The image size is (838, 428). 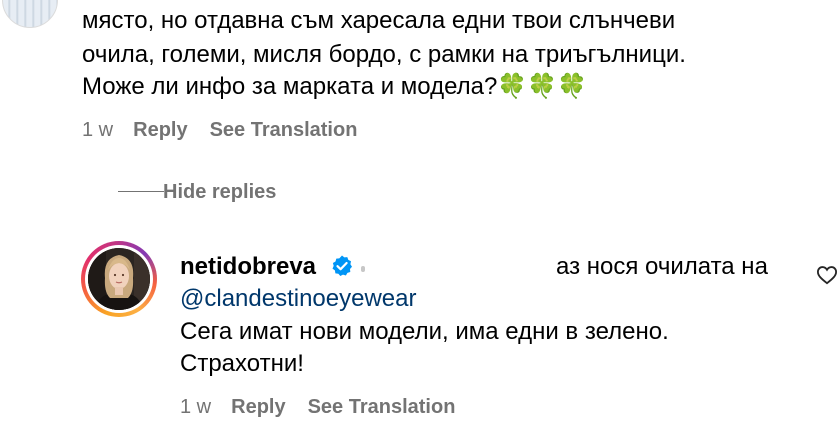 I want to click on avatar-photo, so click(x=119, y=279).